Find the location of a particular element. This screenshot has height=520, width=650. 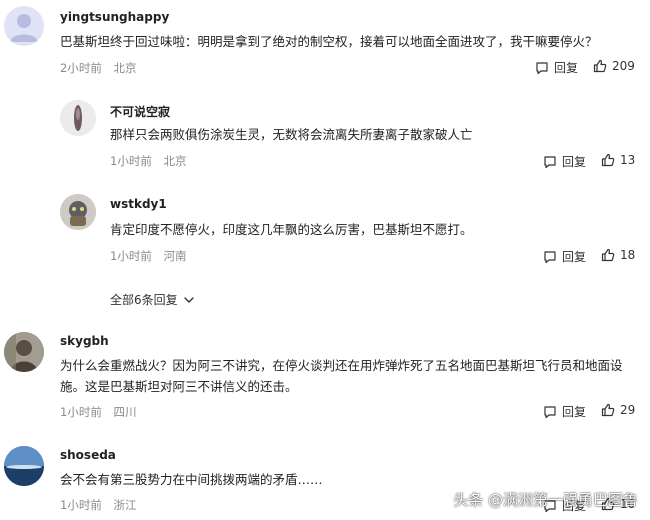

comment-username: shoseda is located at coordinates (88, 455).